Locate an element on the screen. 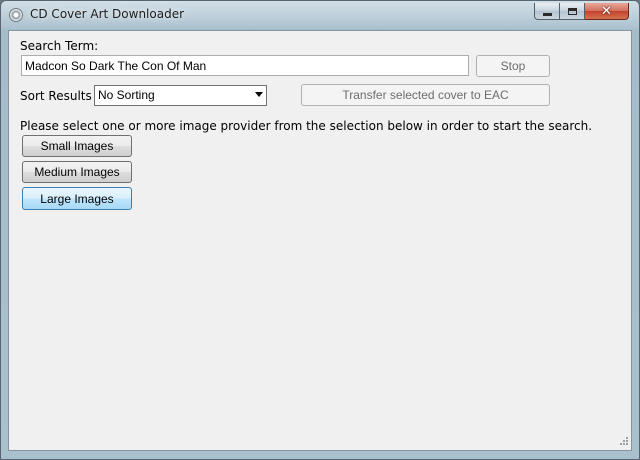 The image size is (640, 460). search-term-label: Search Term: is located at coordinates (59, 46).